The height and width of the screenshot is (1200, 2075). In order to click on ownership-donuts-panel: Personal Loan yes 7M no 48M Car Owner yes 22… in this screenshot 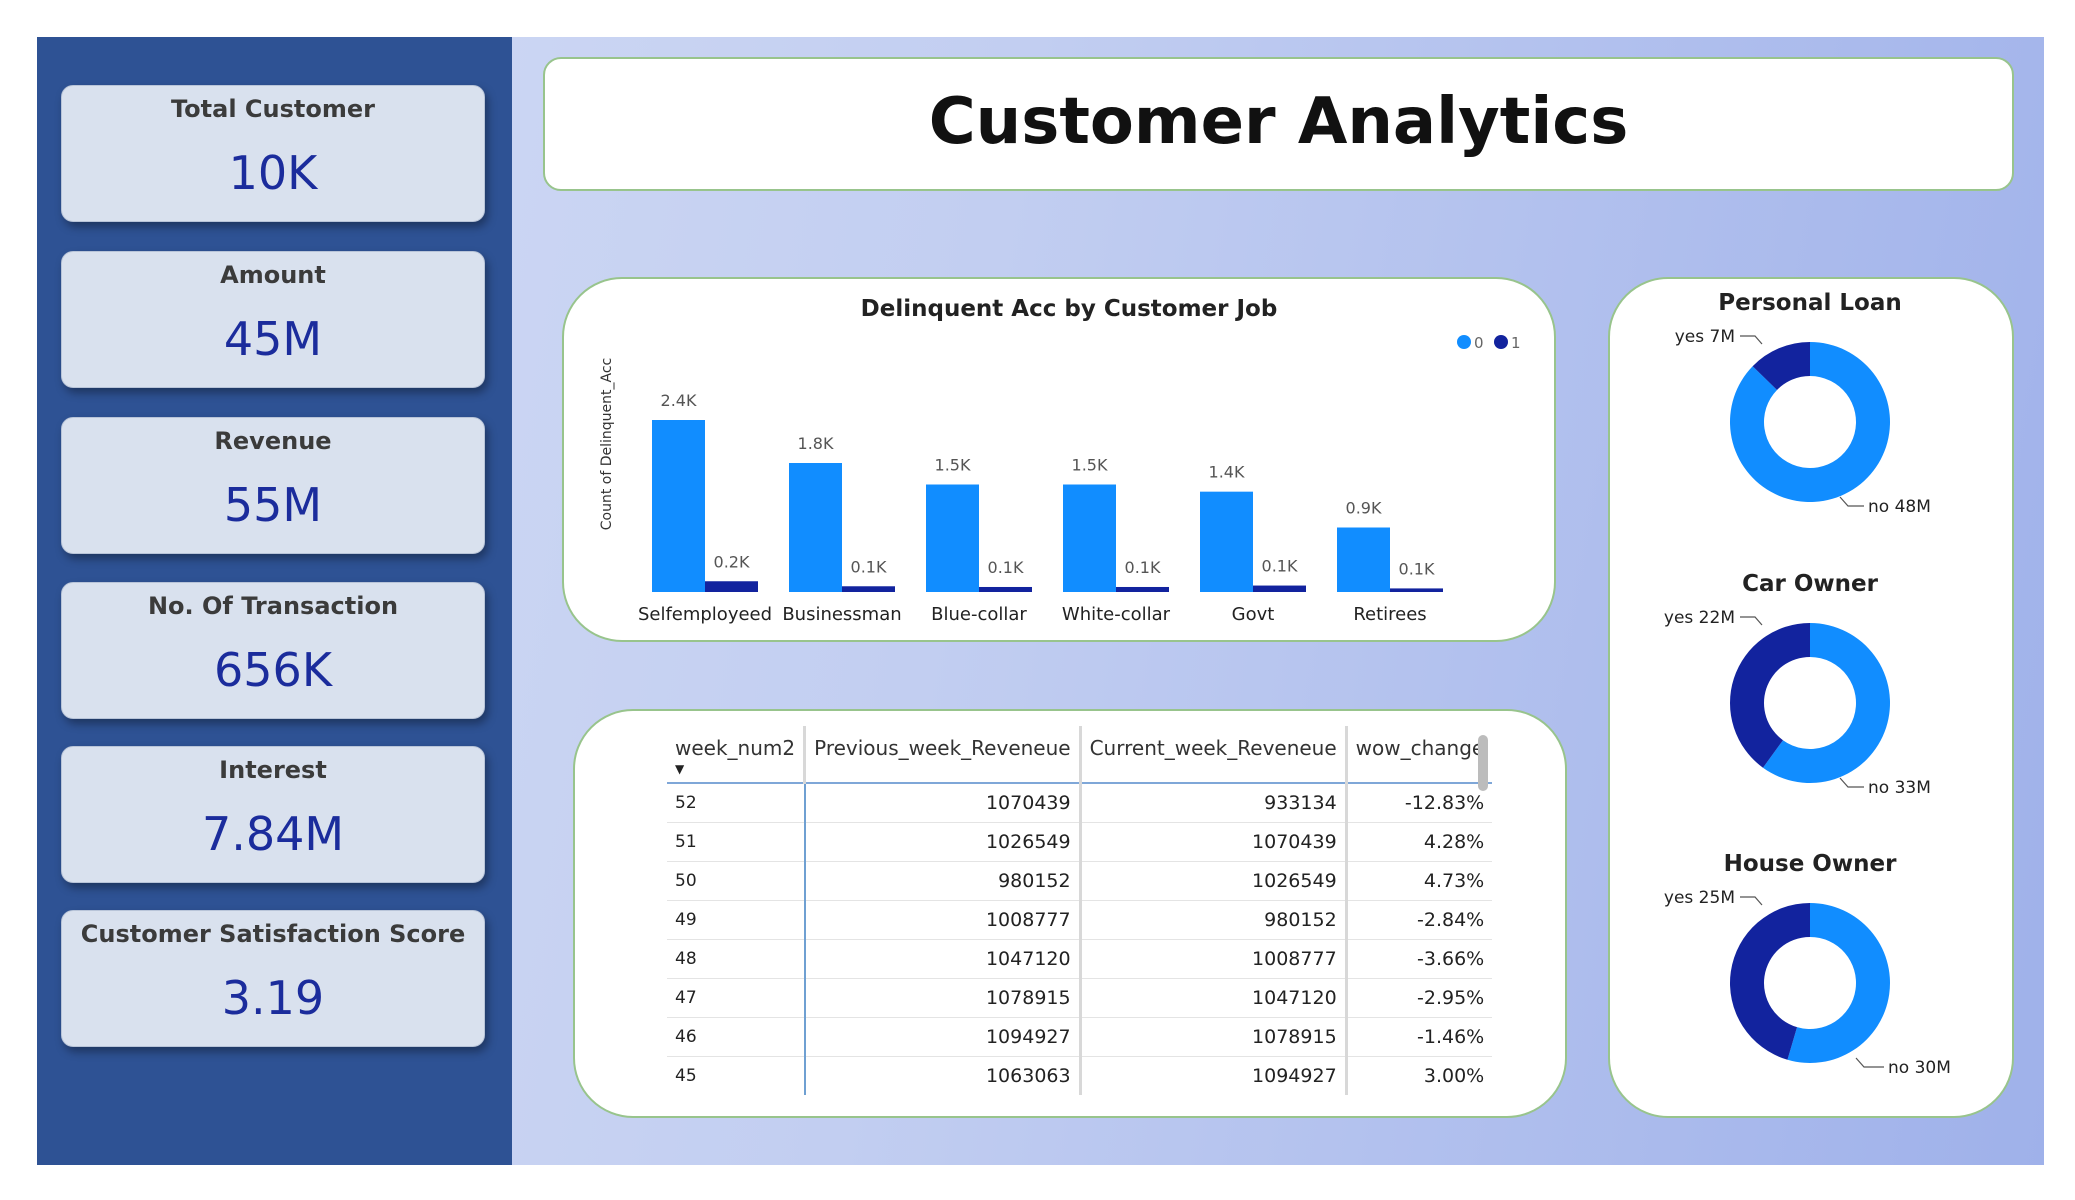, I will do `click(1811, 697)`.